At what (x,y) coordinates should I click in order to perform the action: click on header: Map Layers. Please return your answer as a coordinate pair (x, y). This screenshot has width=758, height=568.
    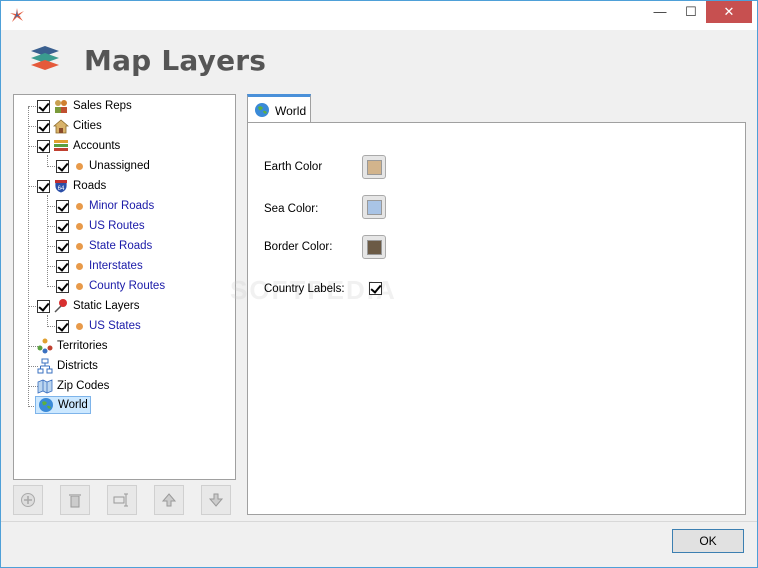
    Looking at the image, I should click on (380, 60).